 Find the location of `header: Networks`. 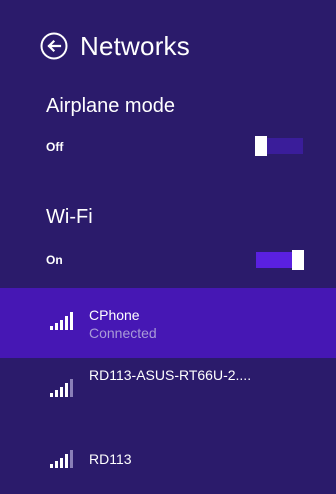

header: Networks is located at coordinates (114, 46).